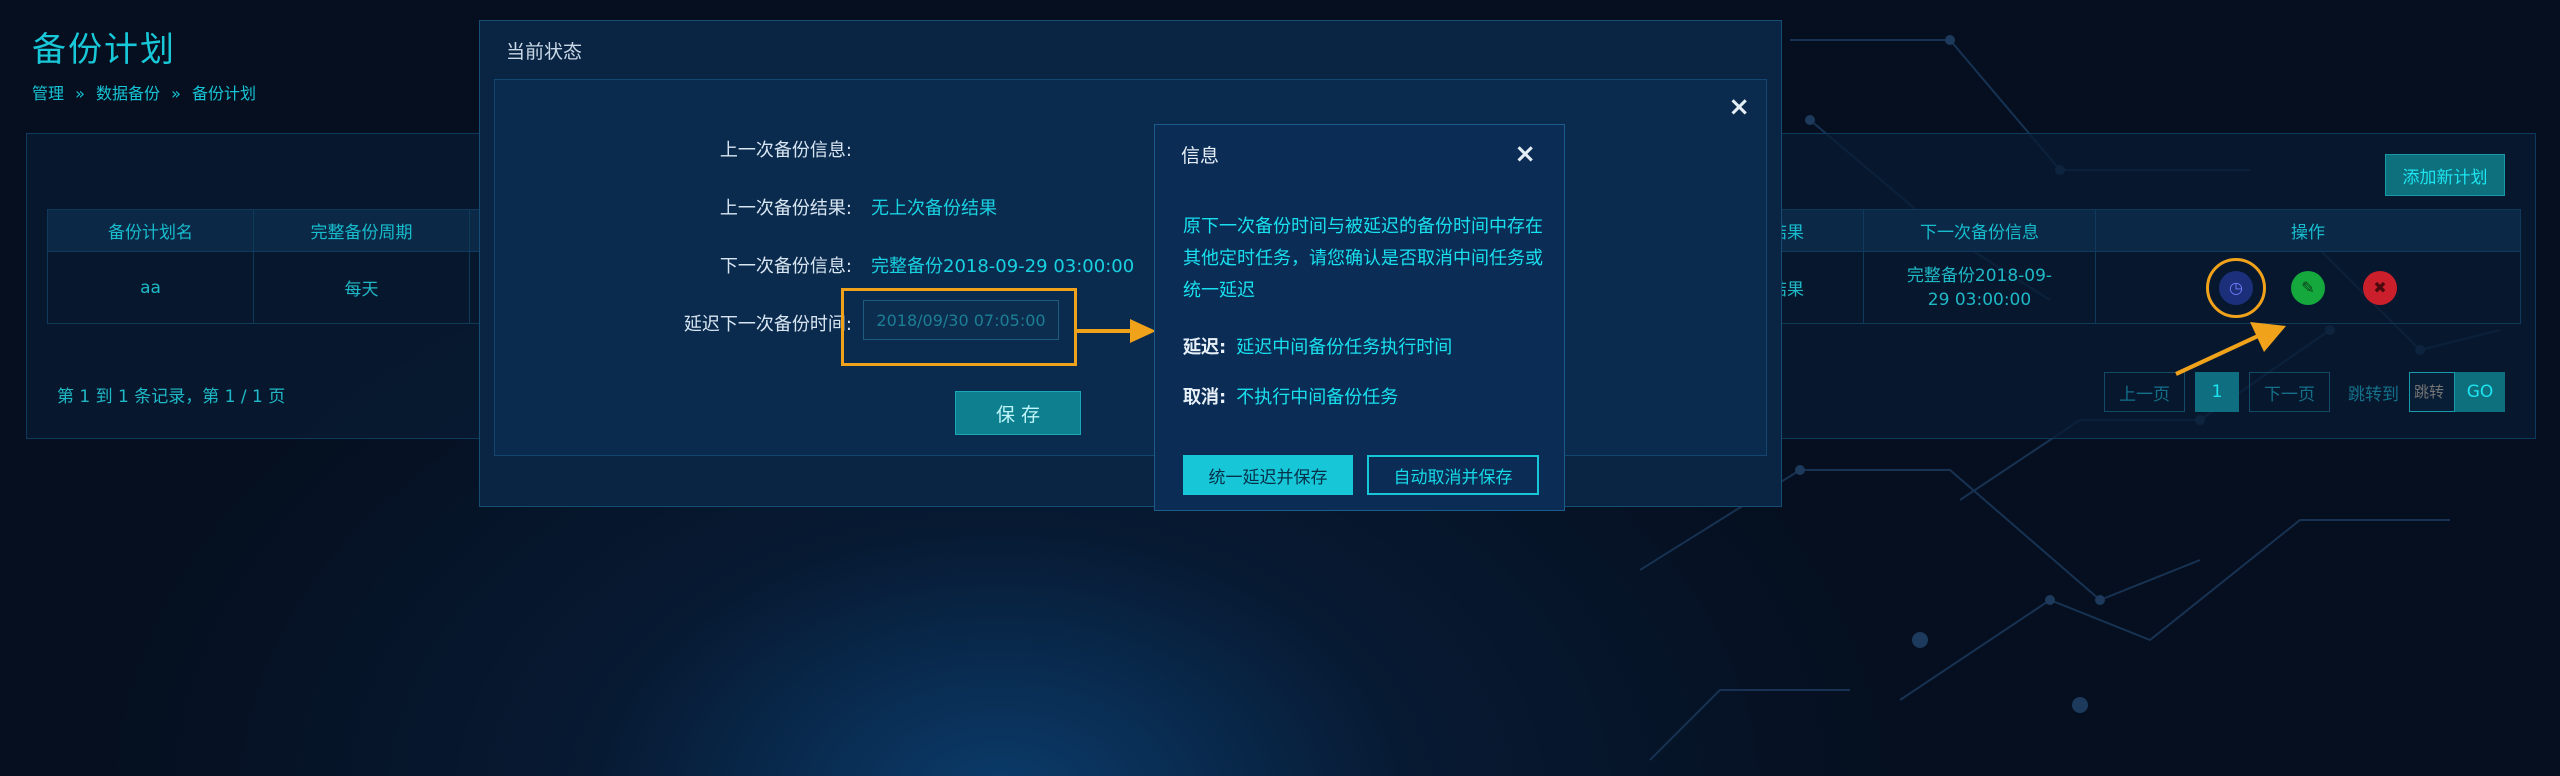 The width and height of the screenshot is (2560, 776). I want to click on last-info-row: 上一次备份信息:, so click(1131, 148).